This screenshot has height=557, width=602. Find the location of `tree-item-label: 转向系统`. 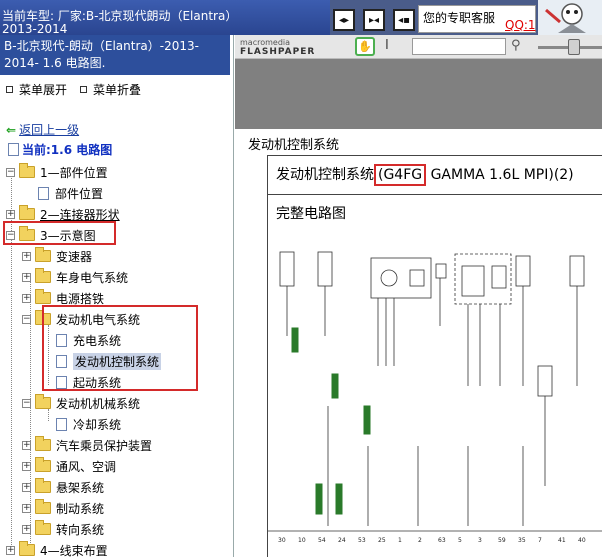

tree-item-label: 转向系统 is located at coordinates (80, 529).